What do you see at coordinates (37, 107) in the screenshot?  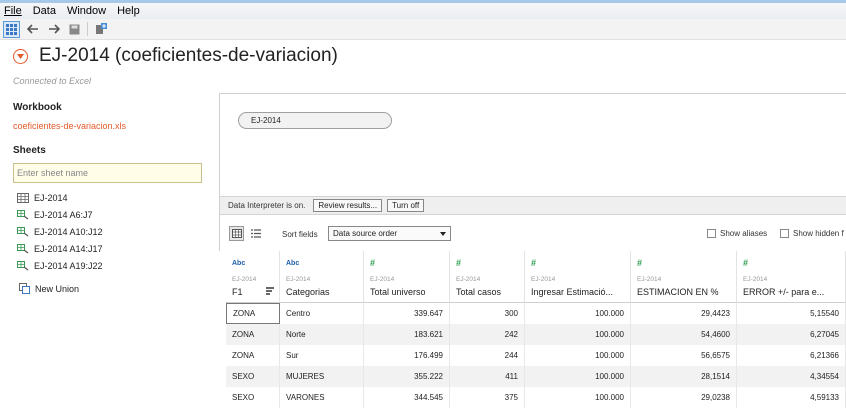 I see `workbook-heading: Workbook` at bounding box center [37, 107].